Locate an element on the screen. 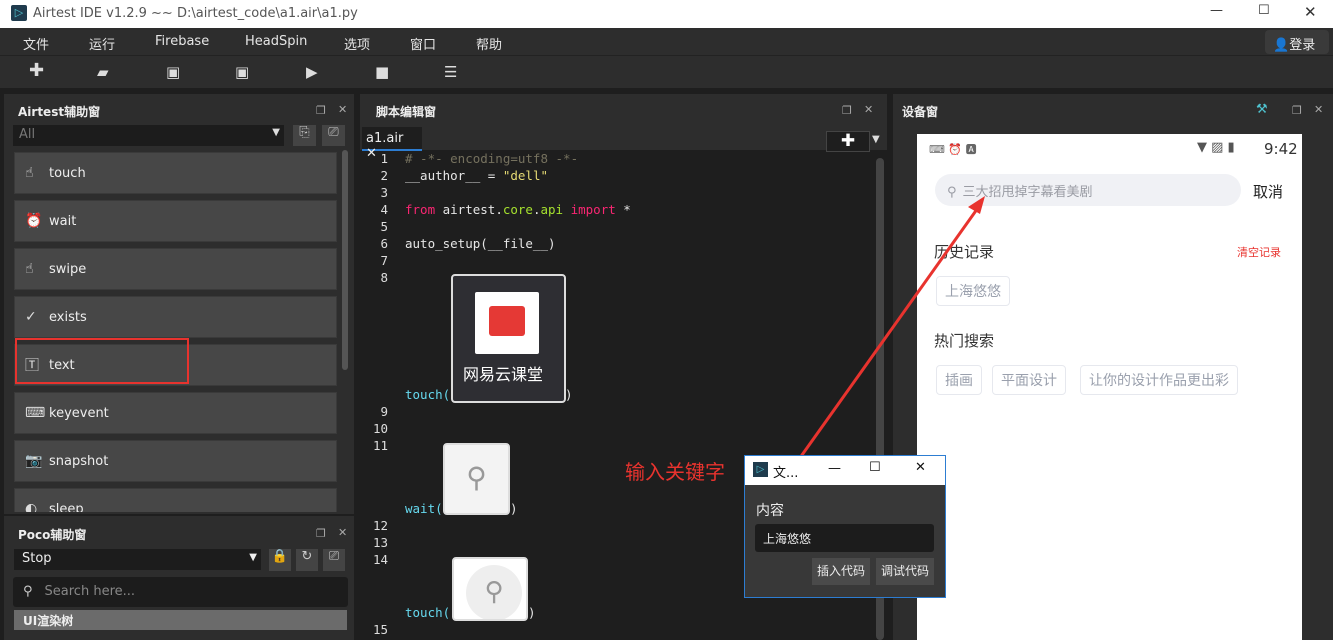 Image resolution: width=1333 pixels, height=640 pixels. text-dialog: ▷ 文... — ☐ ✕ 内容 上海悠悠 插入代码 调试代码 is located at coordinates (845, 526).